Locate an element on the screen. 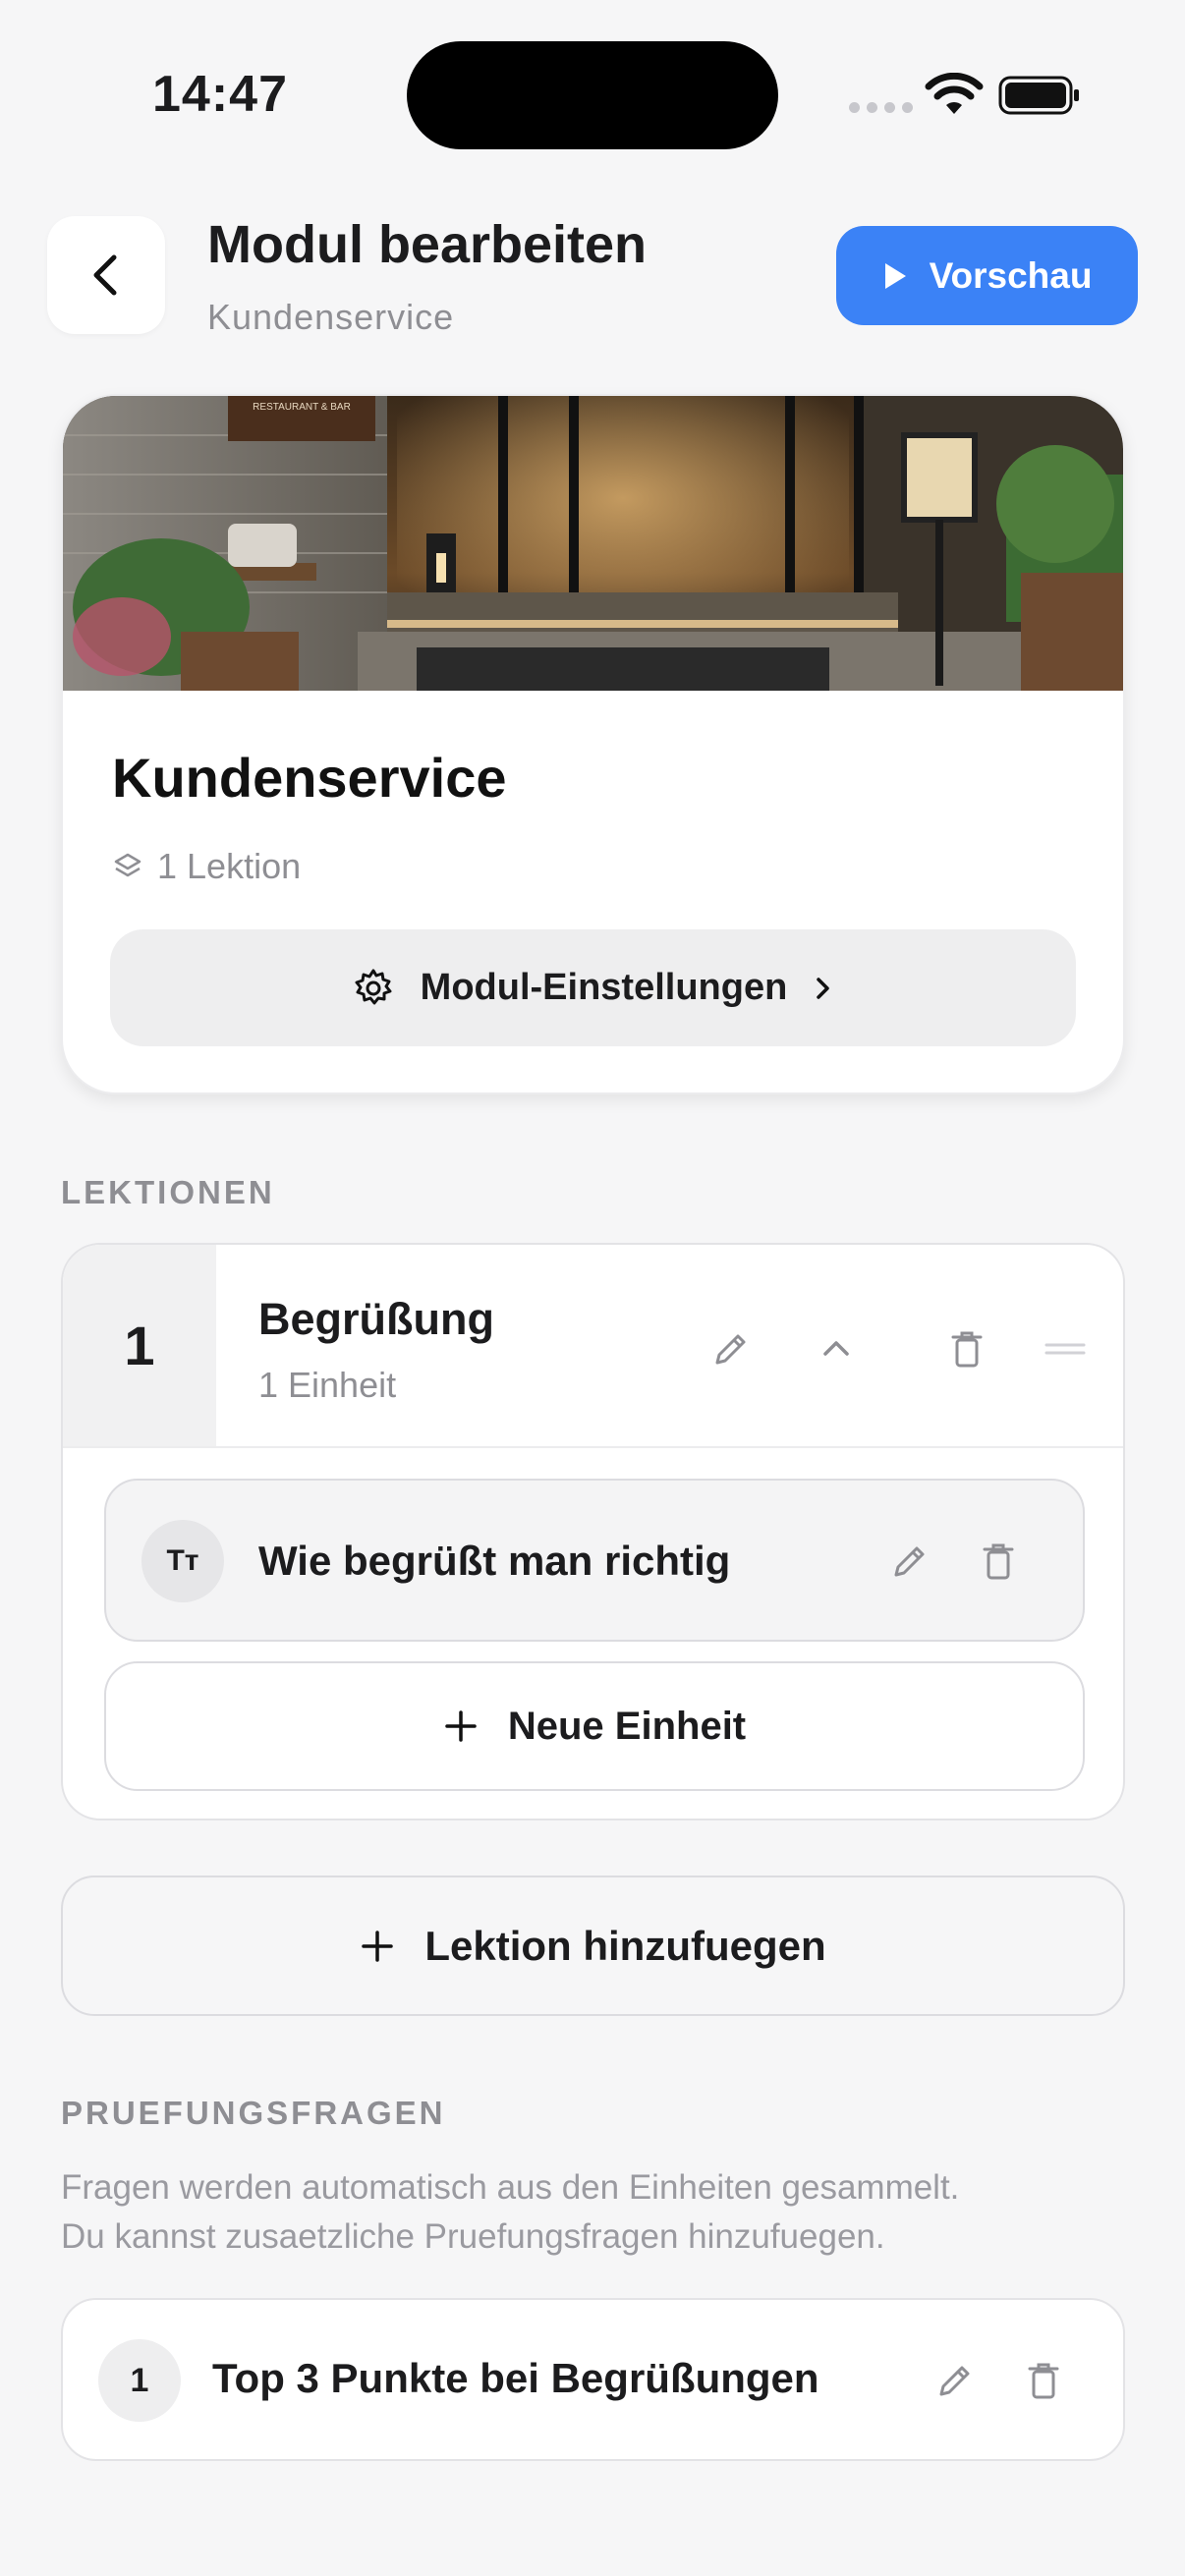 The height and width of the screenshot is (2576, 1185). chevron-left-icon is located at coordinates (105, 275).